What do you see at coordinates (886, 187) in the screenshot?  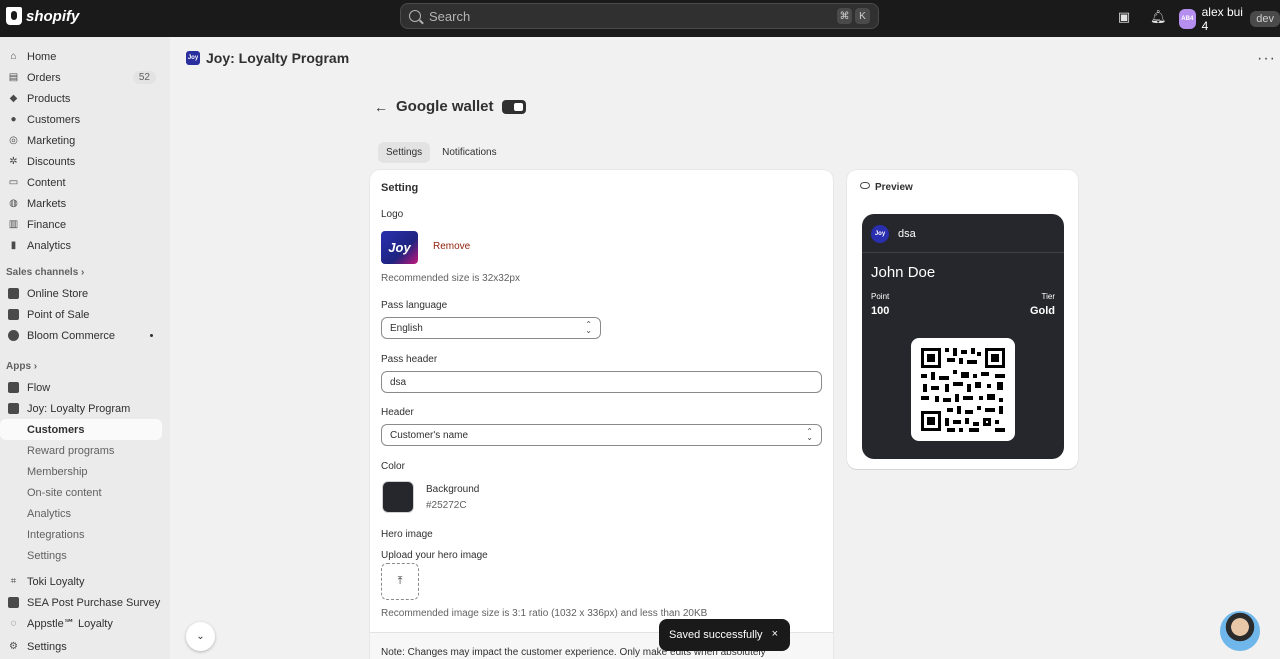 I see `preview-heading: Preview` at bounding box center [886, 187].